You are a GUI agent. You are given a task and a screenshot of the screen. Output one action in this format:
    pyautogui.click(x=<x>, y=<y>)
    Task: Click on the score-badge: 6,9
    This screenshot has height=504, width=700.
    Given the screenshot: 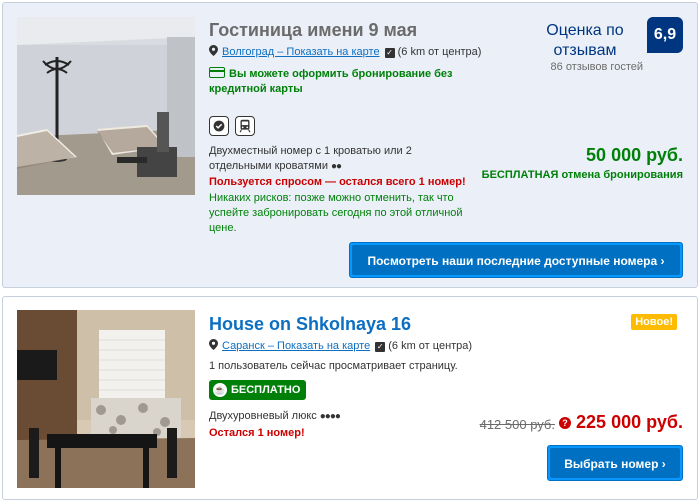 What is the action you would take?
    pyautogui.click(x=665, y=35)
    